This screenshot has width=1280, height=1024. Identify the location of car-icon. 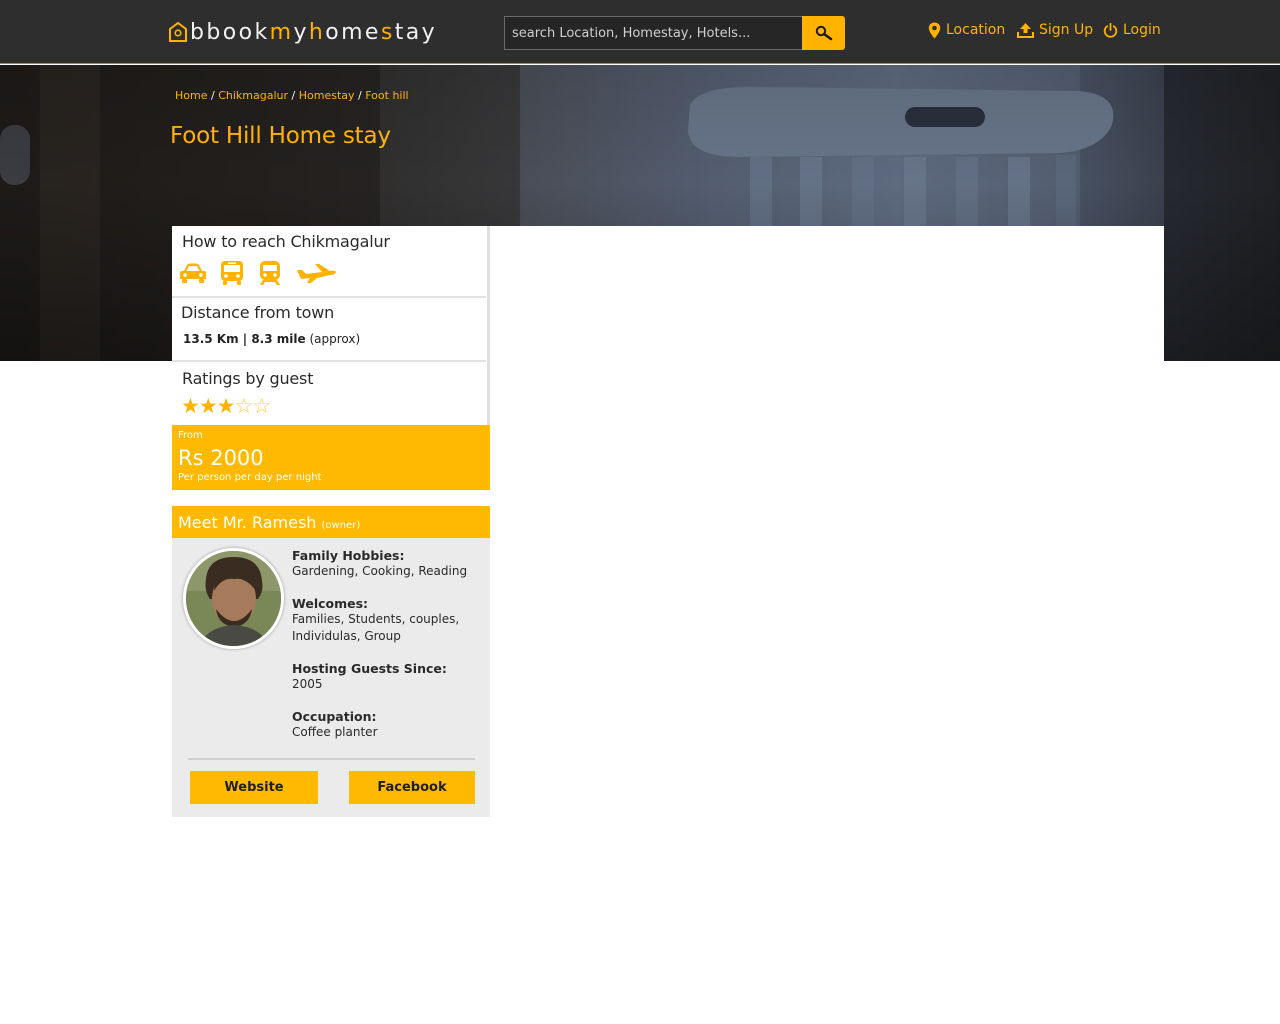
(193, 273).